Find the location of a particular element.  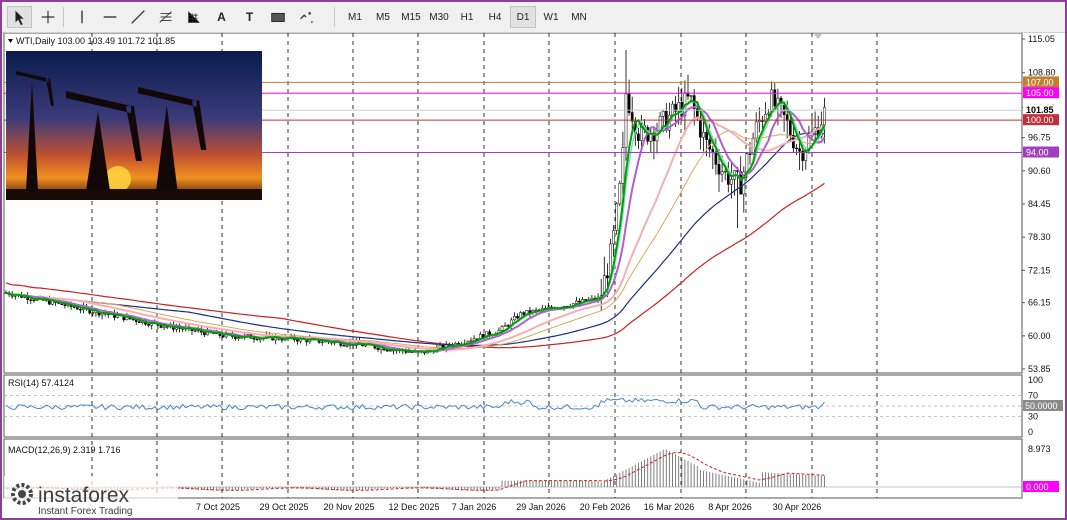

price-axis-label: 66.15 is located at coordinates (1039, 303).